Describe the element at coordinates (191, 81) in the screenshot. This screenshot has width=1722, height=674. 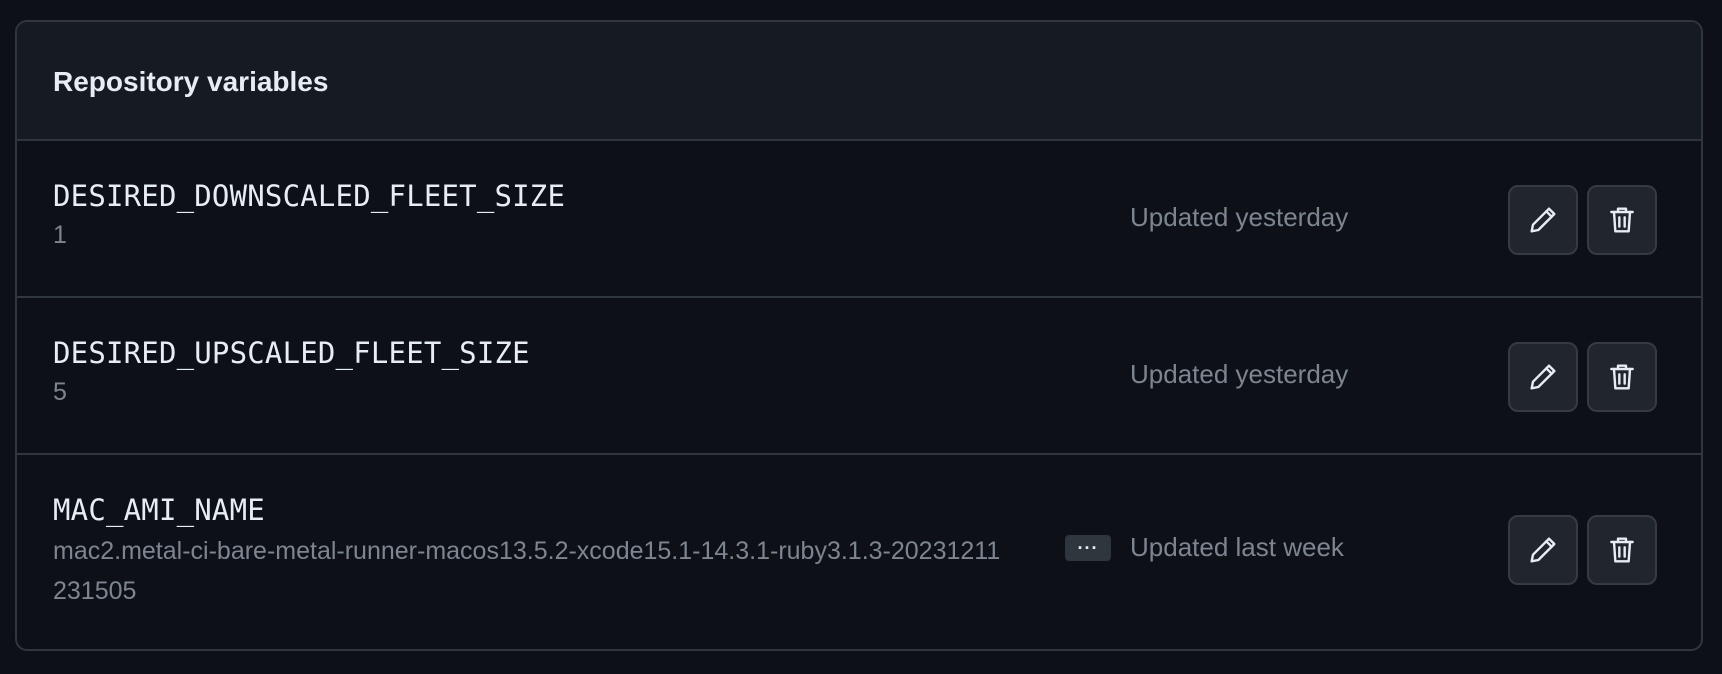
I see `panel-title: Repository variables` at that location.